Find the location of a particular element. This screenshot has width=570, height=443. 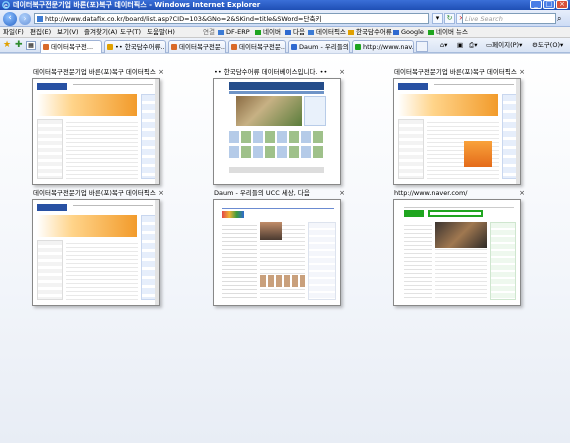

link-daum: 다음 is located at coordinates (295, 32).